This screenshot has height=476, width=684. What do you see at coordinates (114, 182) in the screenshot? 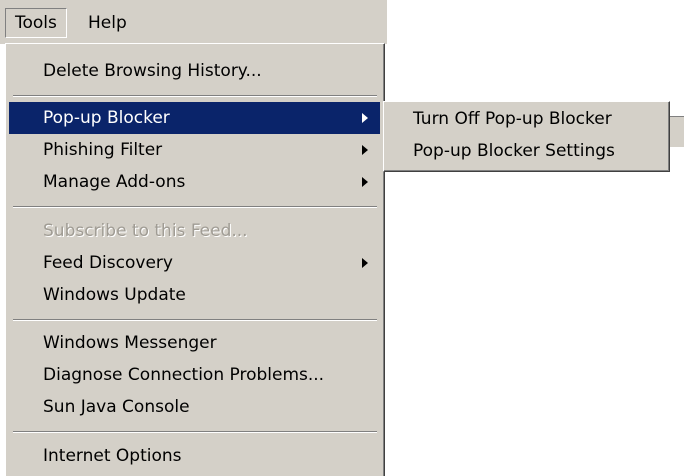
I see `menu-item-label: Manage Add-ons` at bounding box center [114, 182].